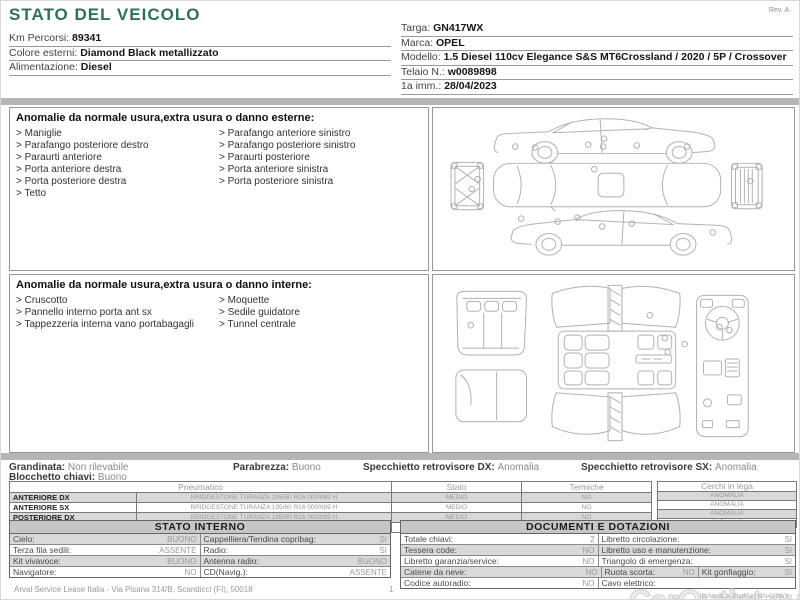 The image size is (800, 600). What do you see at coordinates (117, 158) in the screenshot?
I see `anomaly-item: Paraurti anteriore` at bounding box center [117, 158].